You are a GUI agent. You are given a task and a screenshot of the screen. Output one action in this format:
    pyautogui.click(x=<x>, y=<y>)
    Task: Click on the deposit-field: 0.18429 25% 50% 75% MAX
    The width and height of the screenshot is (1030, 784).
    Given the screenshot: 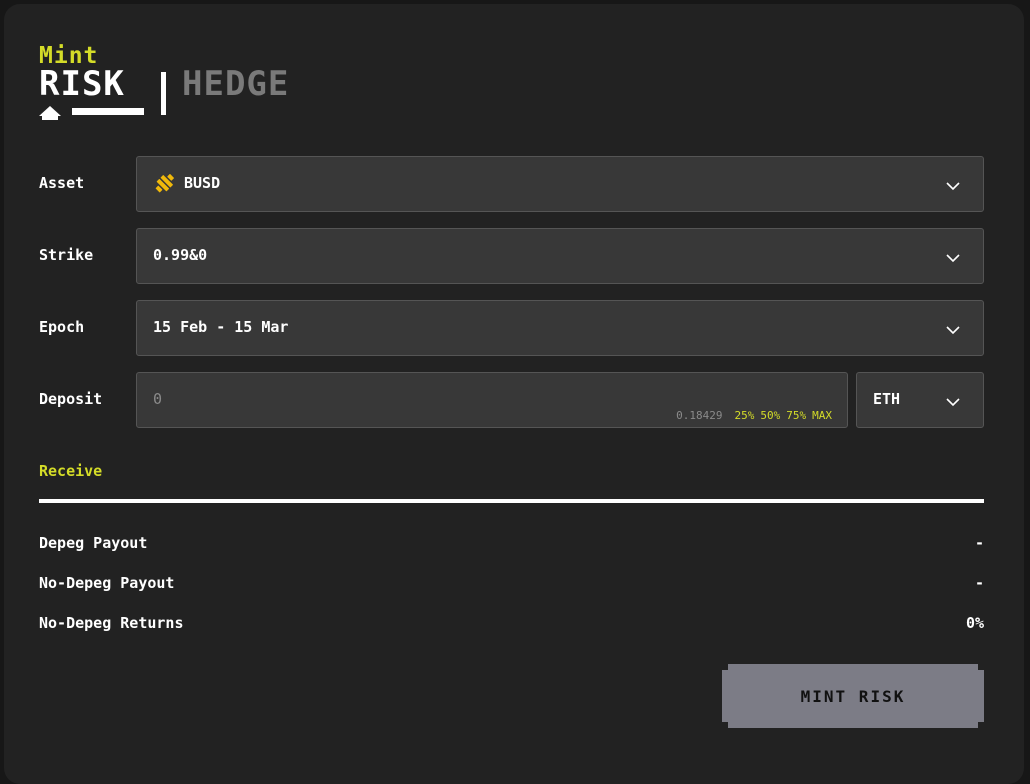 What is the action you would take?
    pyautogui.click(x=492, y=400)
    